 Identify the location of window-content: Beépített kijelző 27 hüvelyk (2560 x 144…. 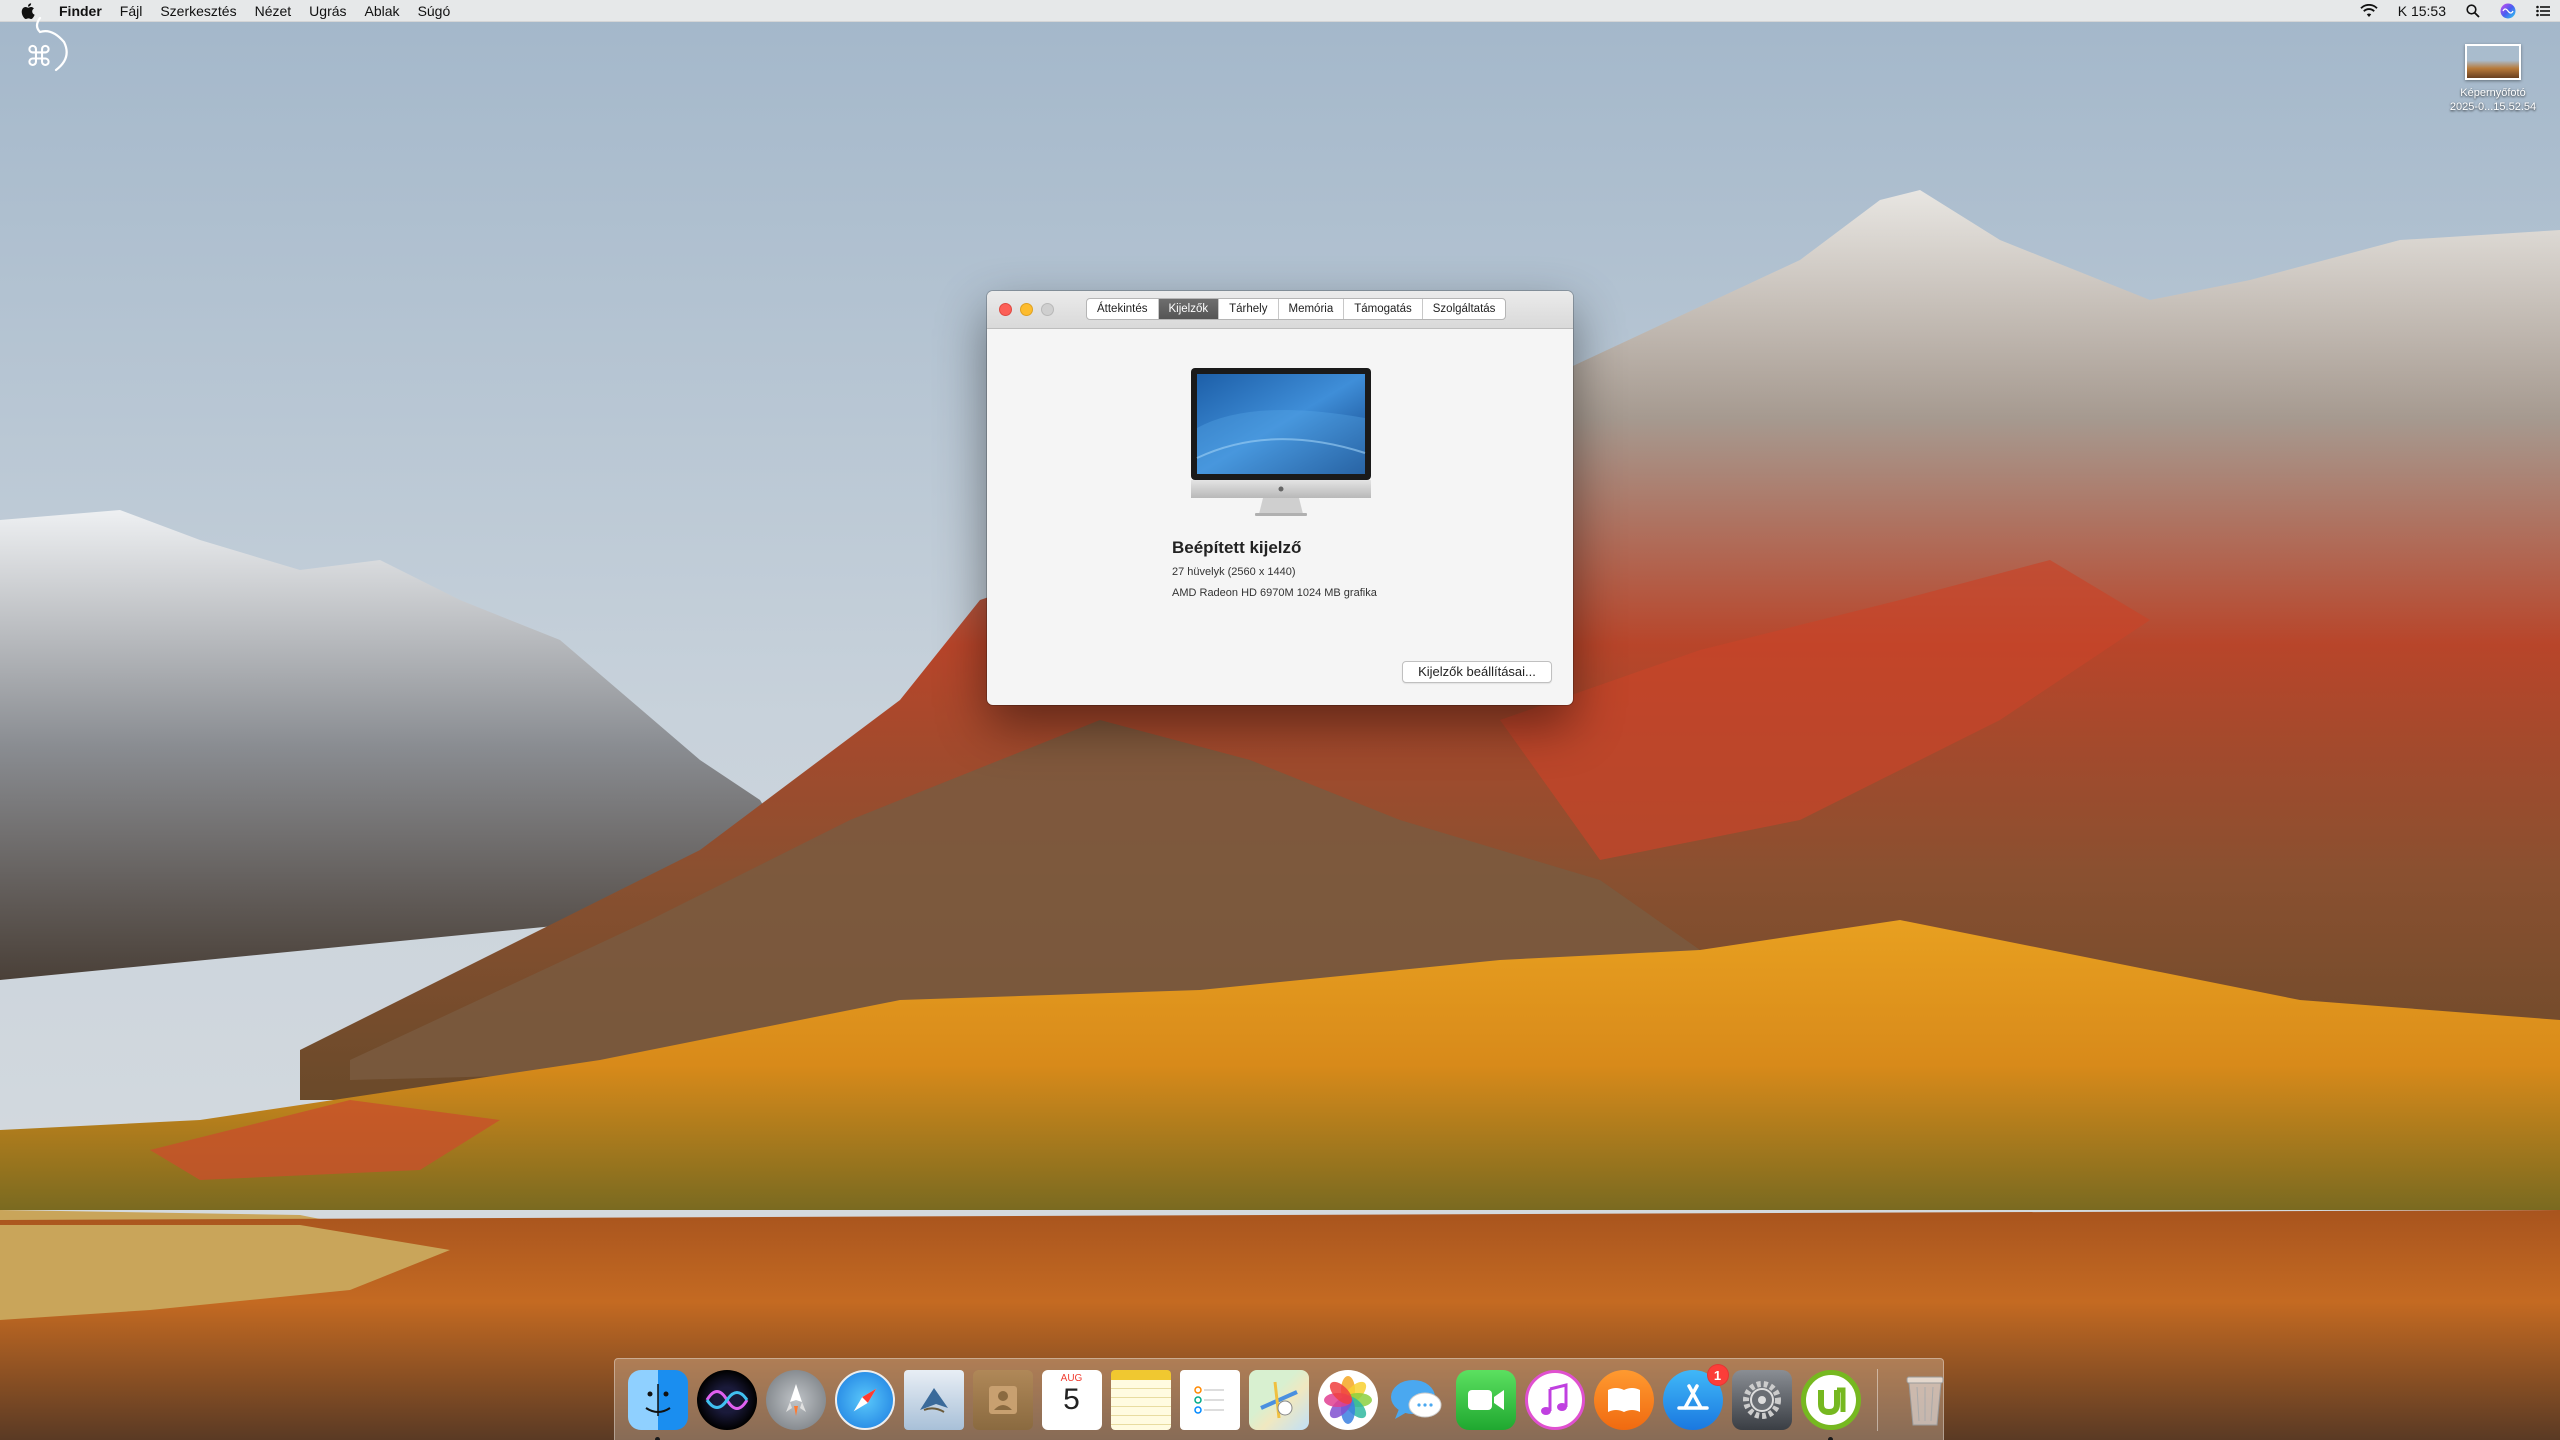
(1280, 517).